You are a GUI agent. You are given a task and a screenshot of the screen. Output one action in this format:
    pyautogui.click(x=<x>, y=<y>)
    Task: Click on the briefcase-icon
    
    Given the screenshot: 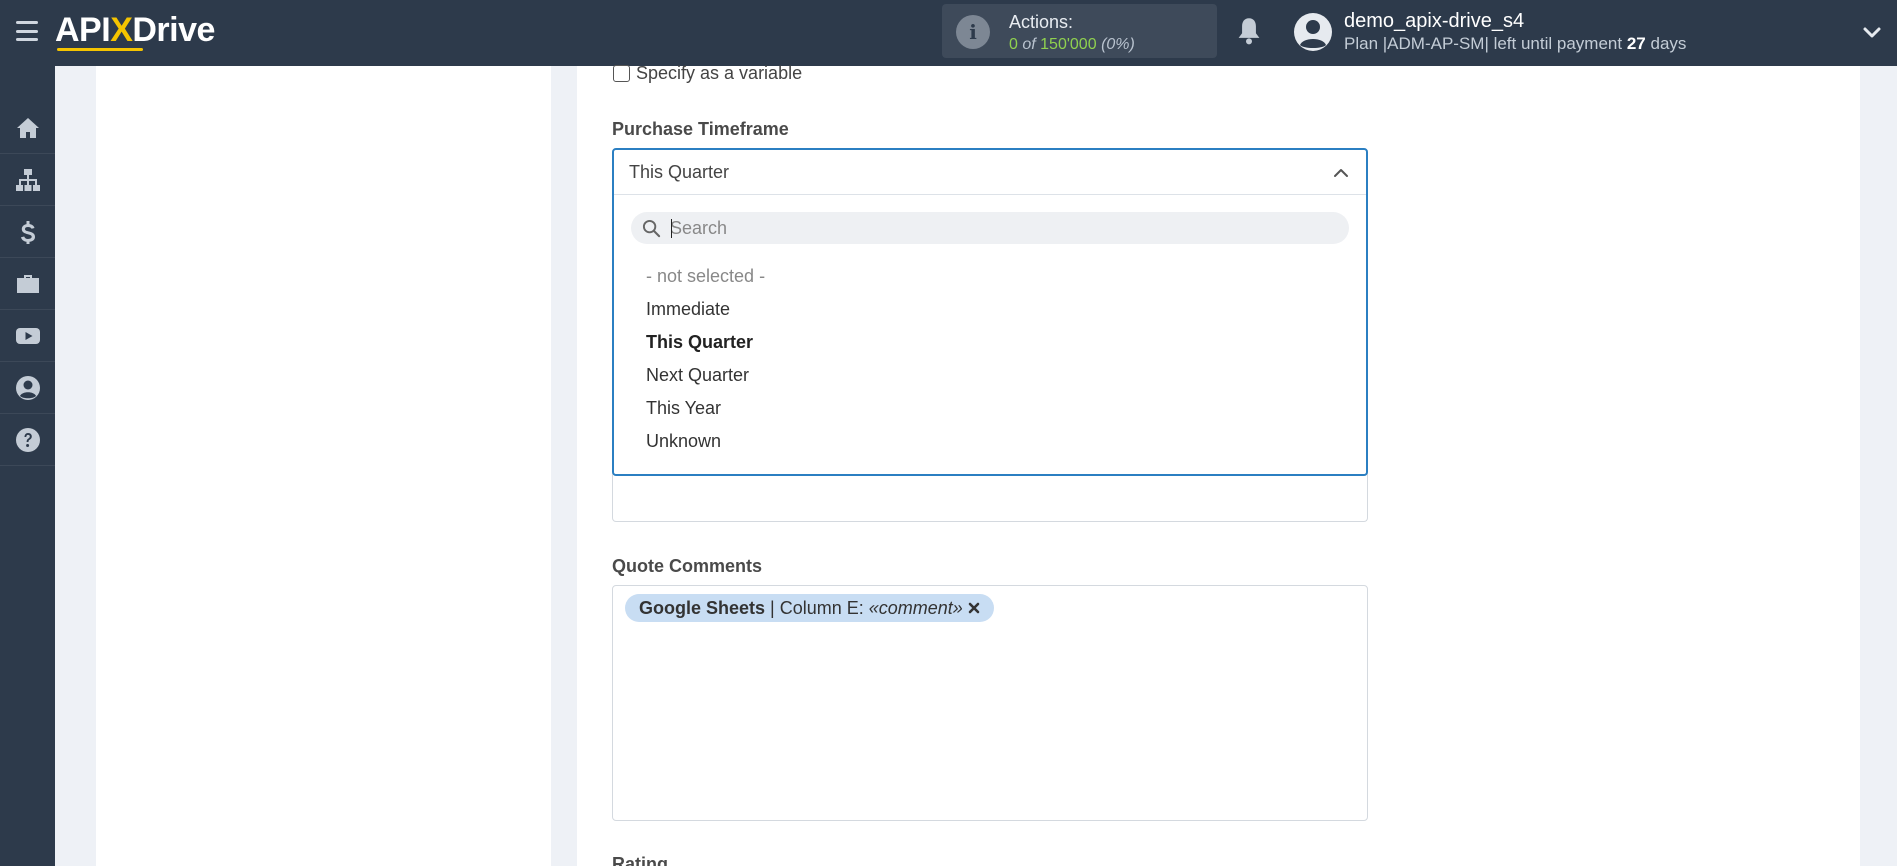 What is the action you would take?
    pyautogui.click(x=27, y=283)
    